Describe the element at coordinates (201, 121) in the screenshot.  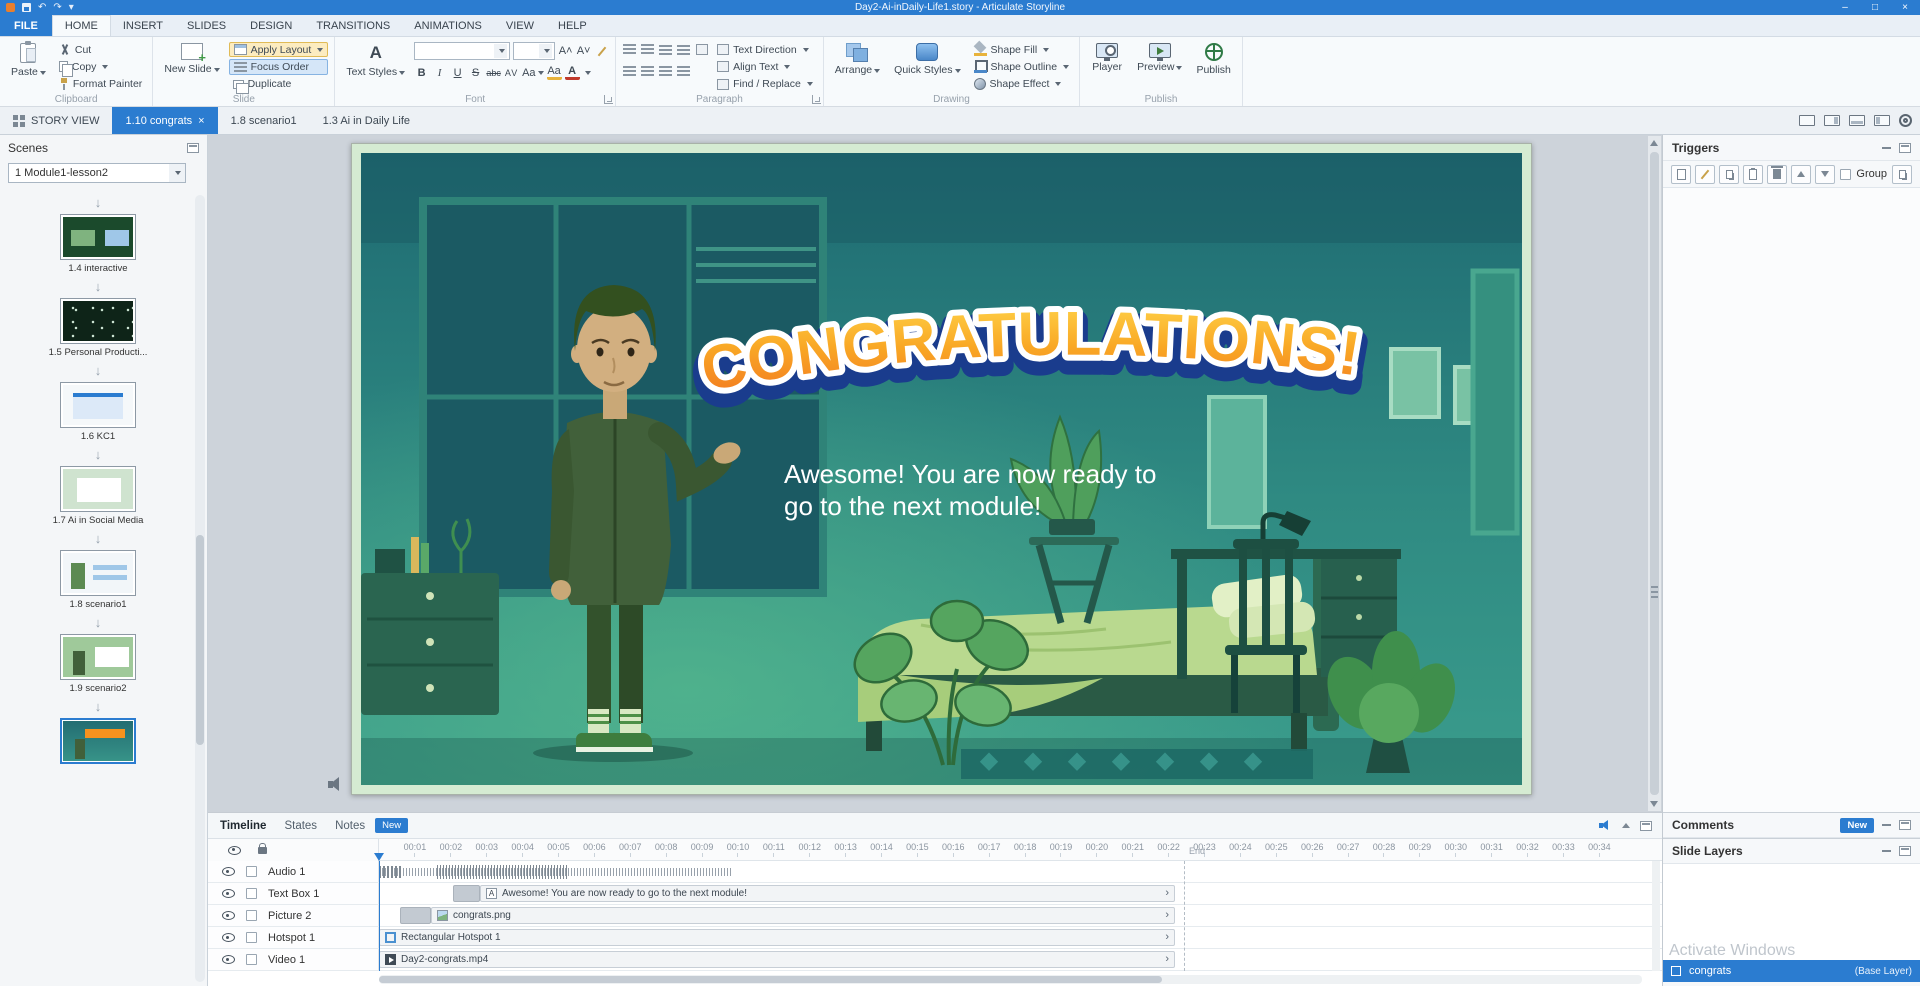
I see `tab-close-icon: ×` at that location.